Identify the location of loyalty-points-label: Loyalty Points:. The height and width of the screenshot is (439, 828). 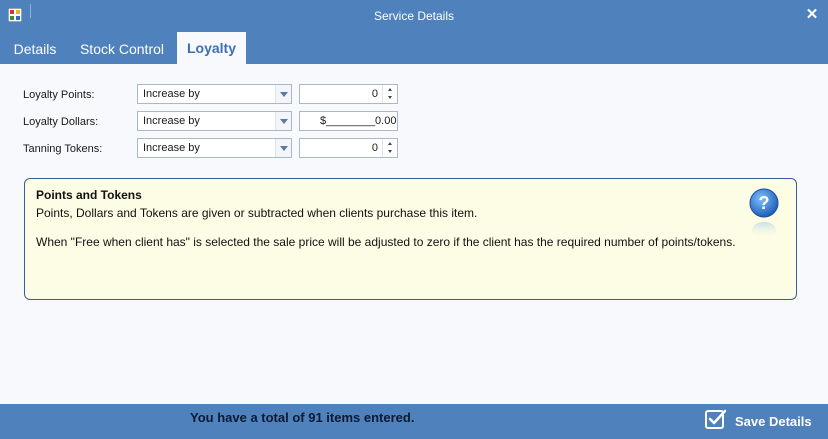
(59, 95).